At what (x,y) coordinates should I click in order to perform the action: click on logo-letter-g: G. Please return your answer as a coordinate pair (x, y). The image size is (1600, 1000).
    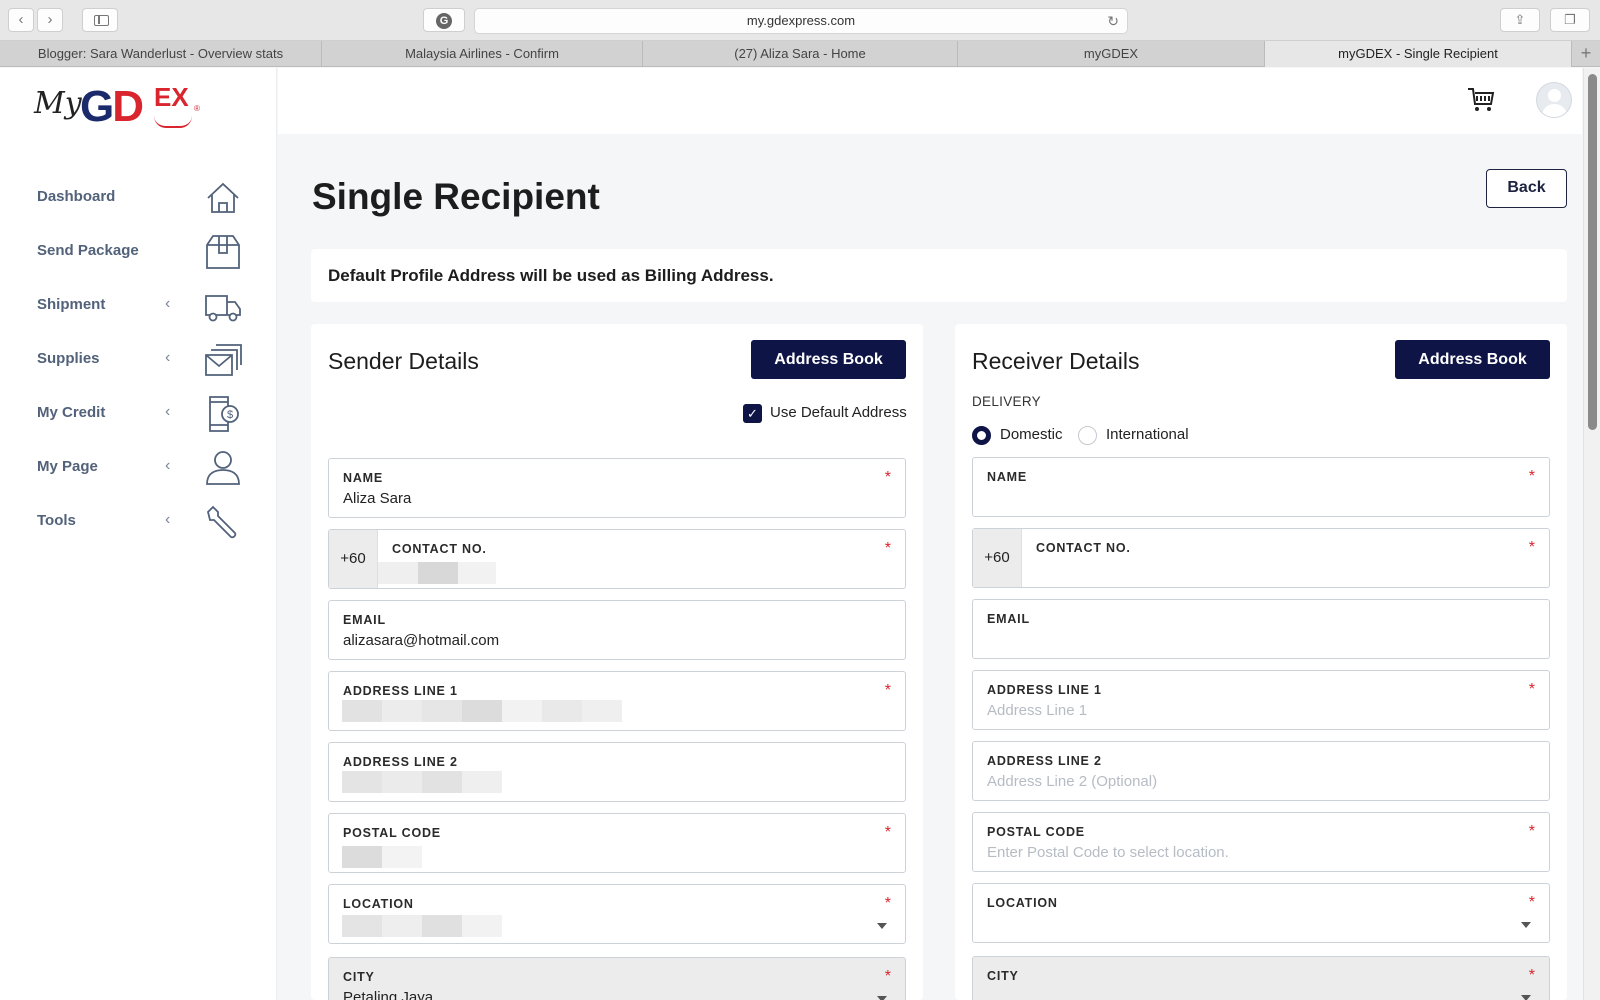
    Looking at the image, I should click on (97, 106).